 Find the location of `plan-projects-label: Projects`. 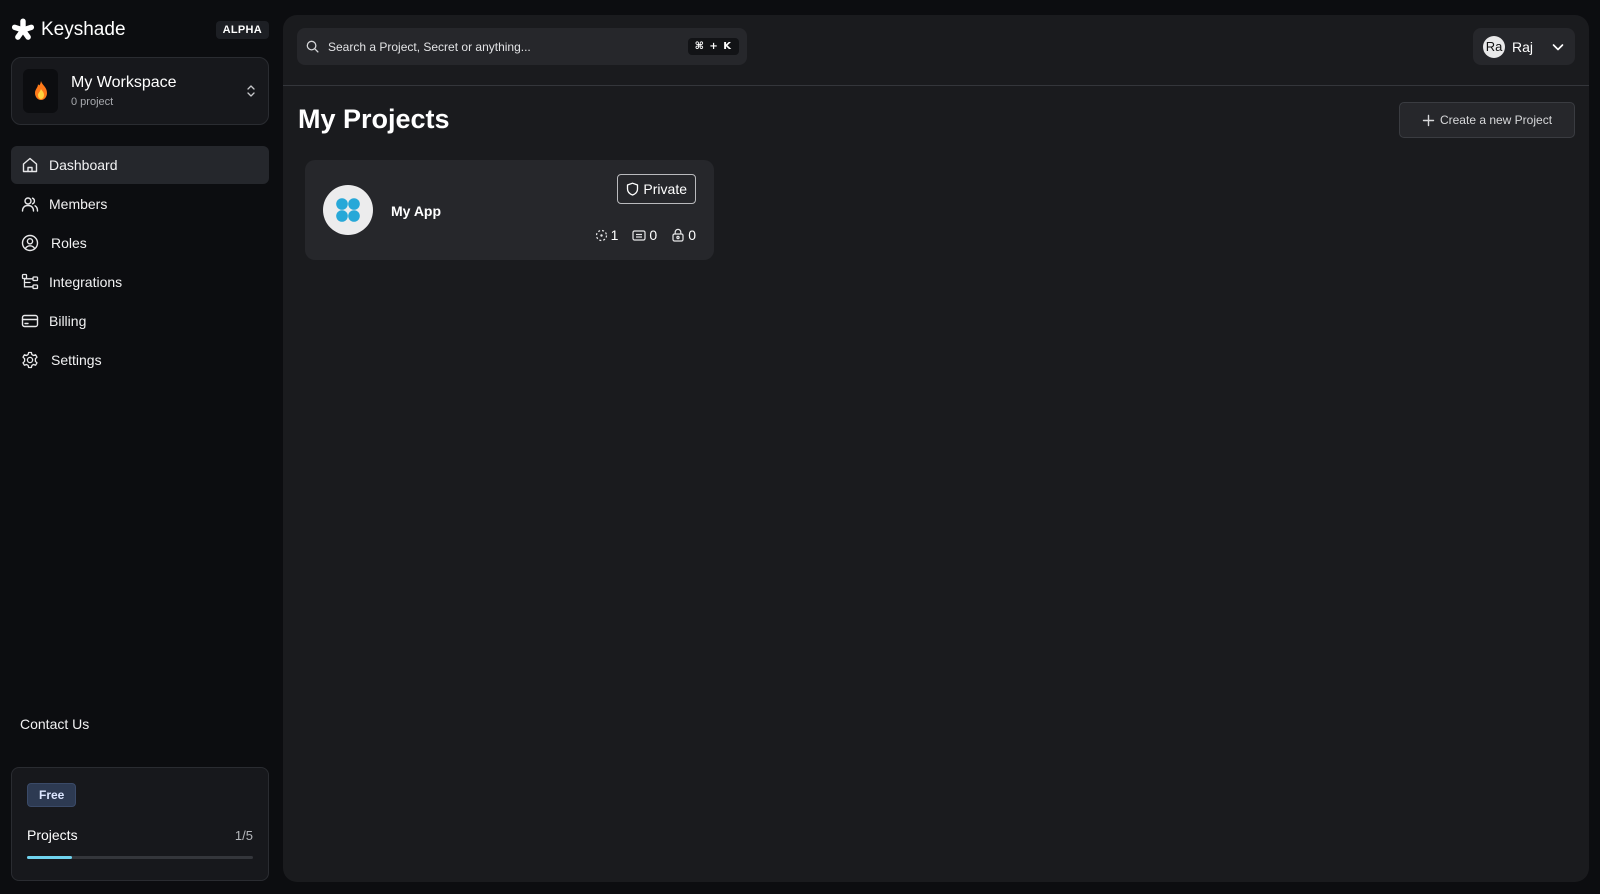

plan-projects-label: Projects is located at coordinates (52, 835).